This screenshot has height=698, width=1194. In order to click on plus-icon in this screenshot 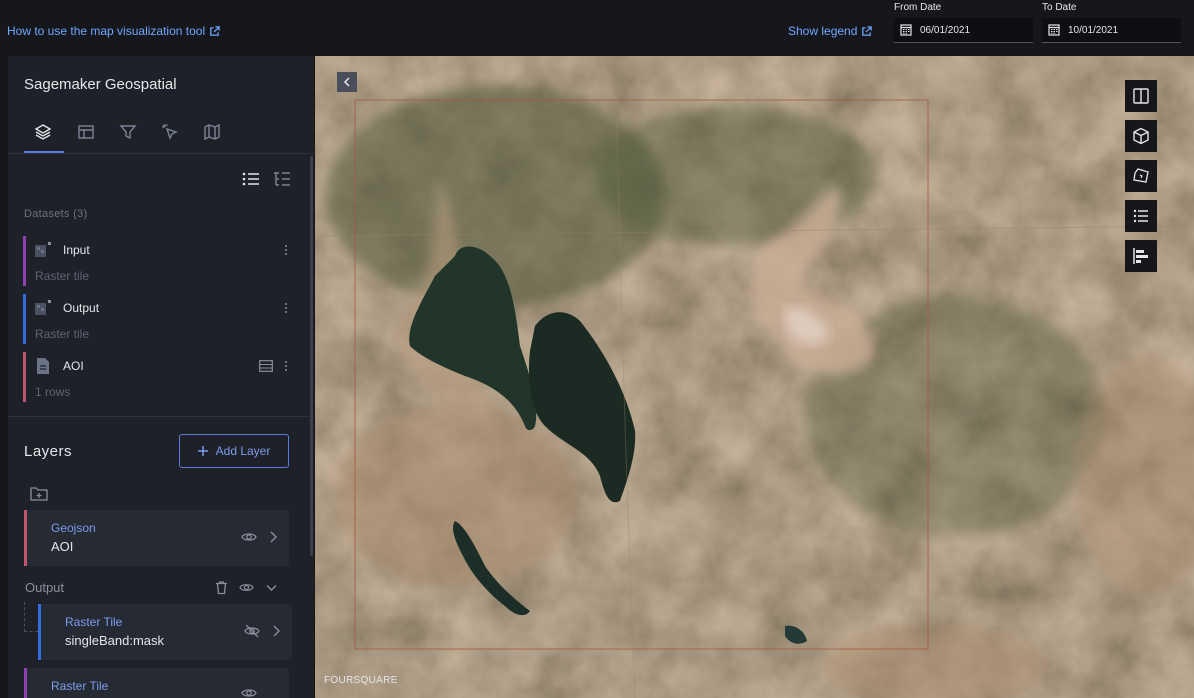, I will do `click(202, 451)`.